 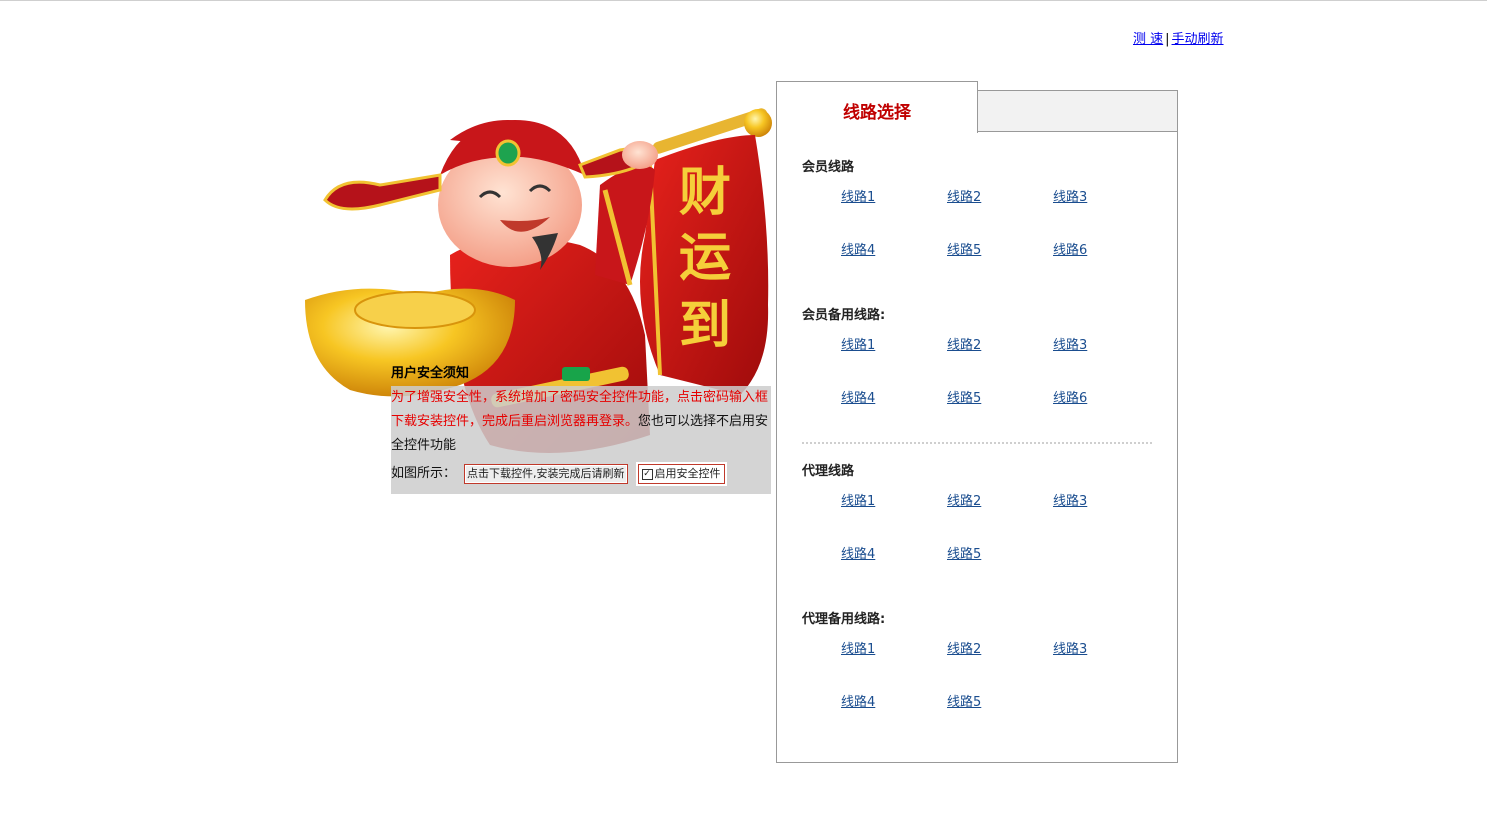 I want to click on enable-control-checkbox: ✓, so click(x=647, y=474).